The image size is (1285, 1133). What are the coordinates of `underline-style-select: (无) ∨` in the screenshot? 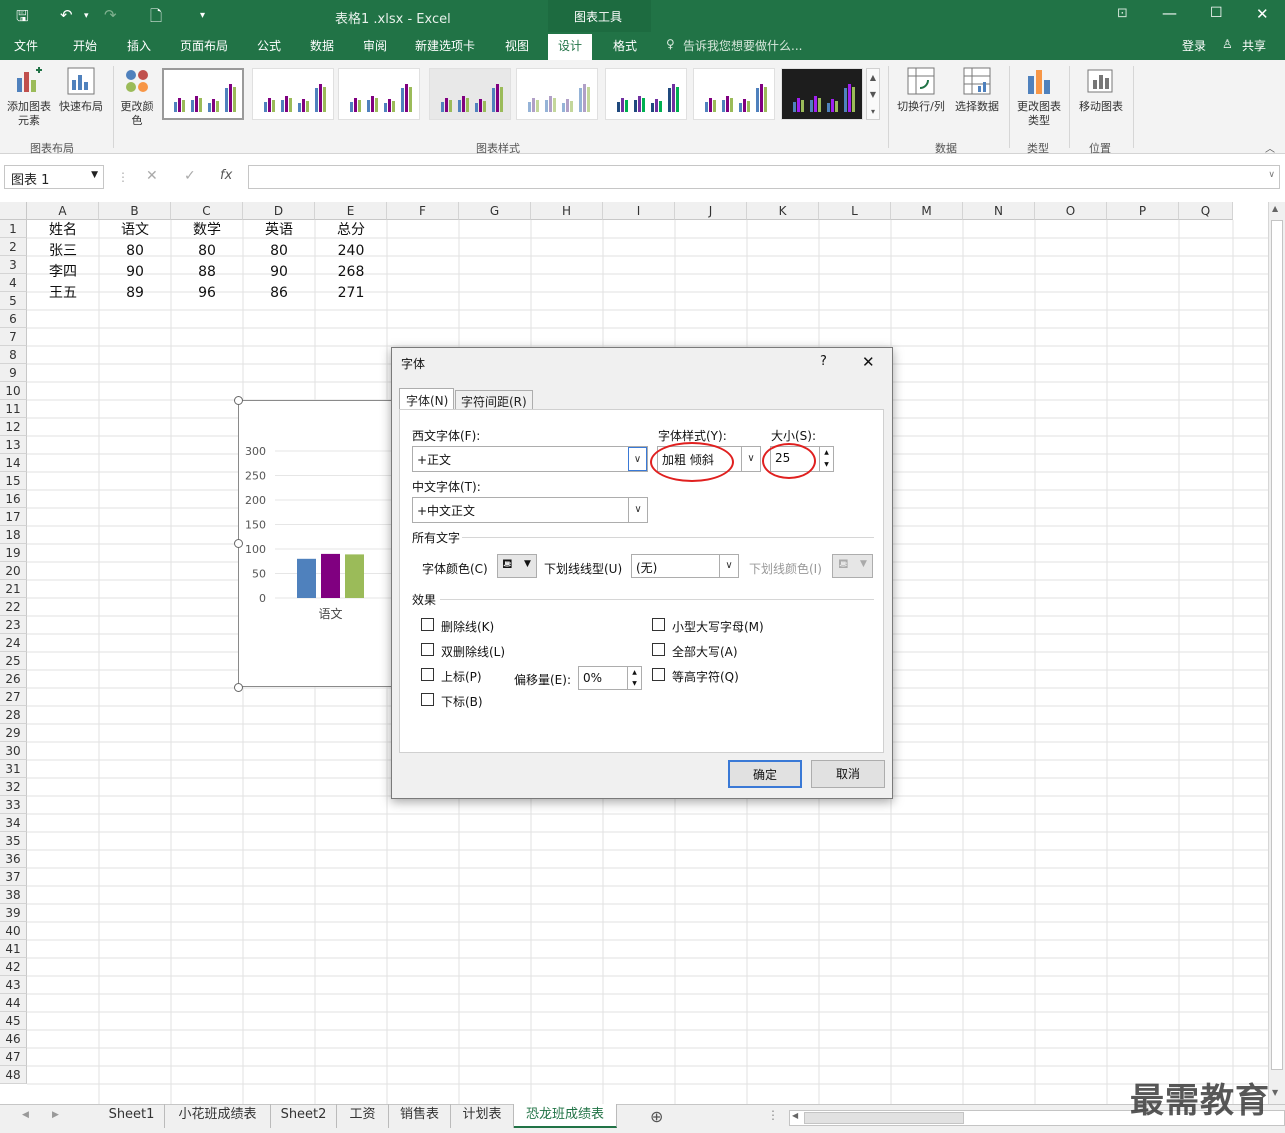 It's located at (685, 566).